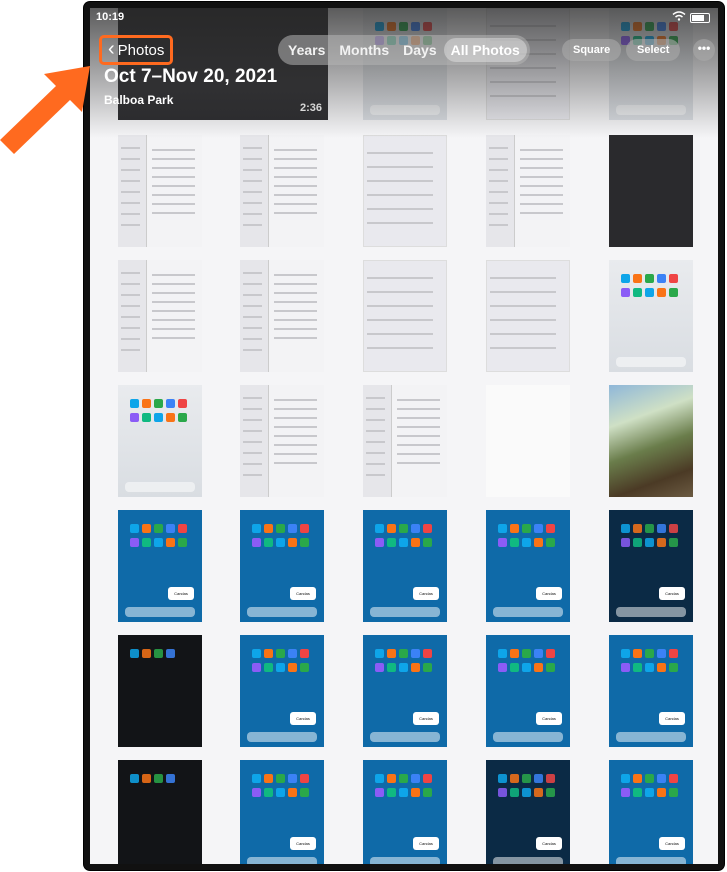  I want to click on tab-all-photos: All Photos, so click(485, 50).